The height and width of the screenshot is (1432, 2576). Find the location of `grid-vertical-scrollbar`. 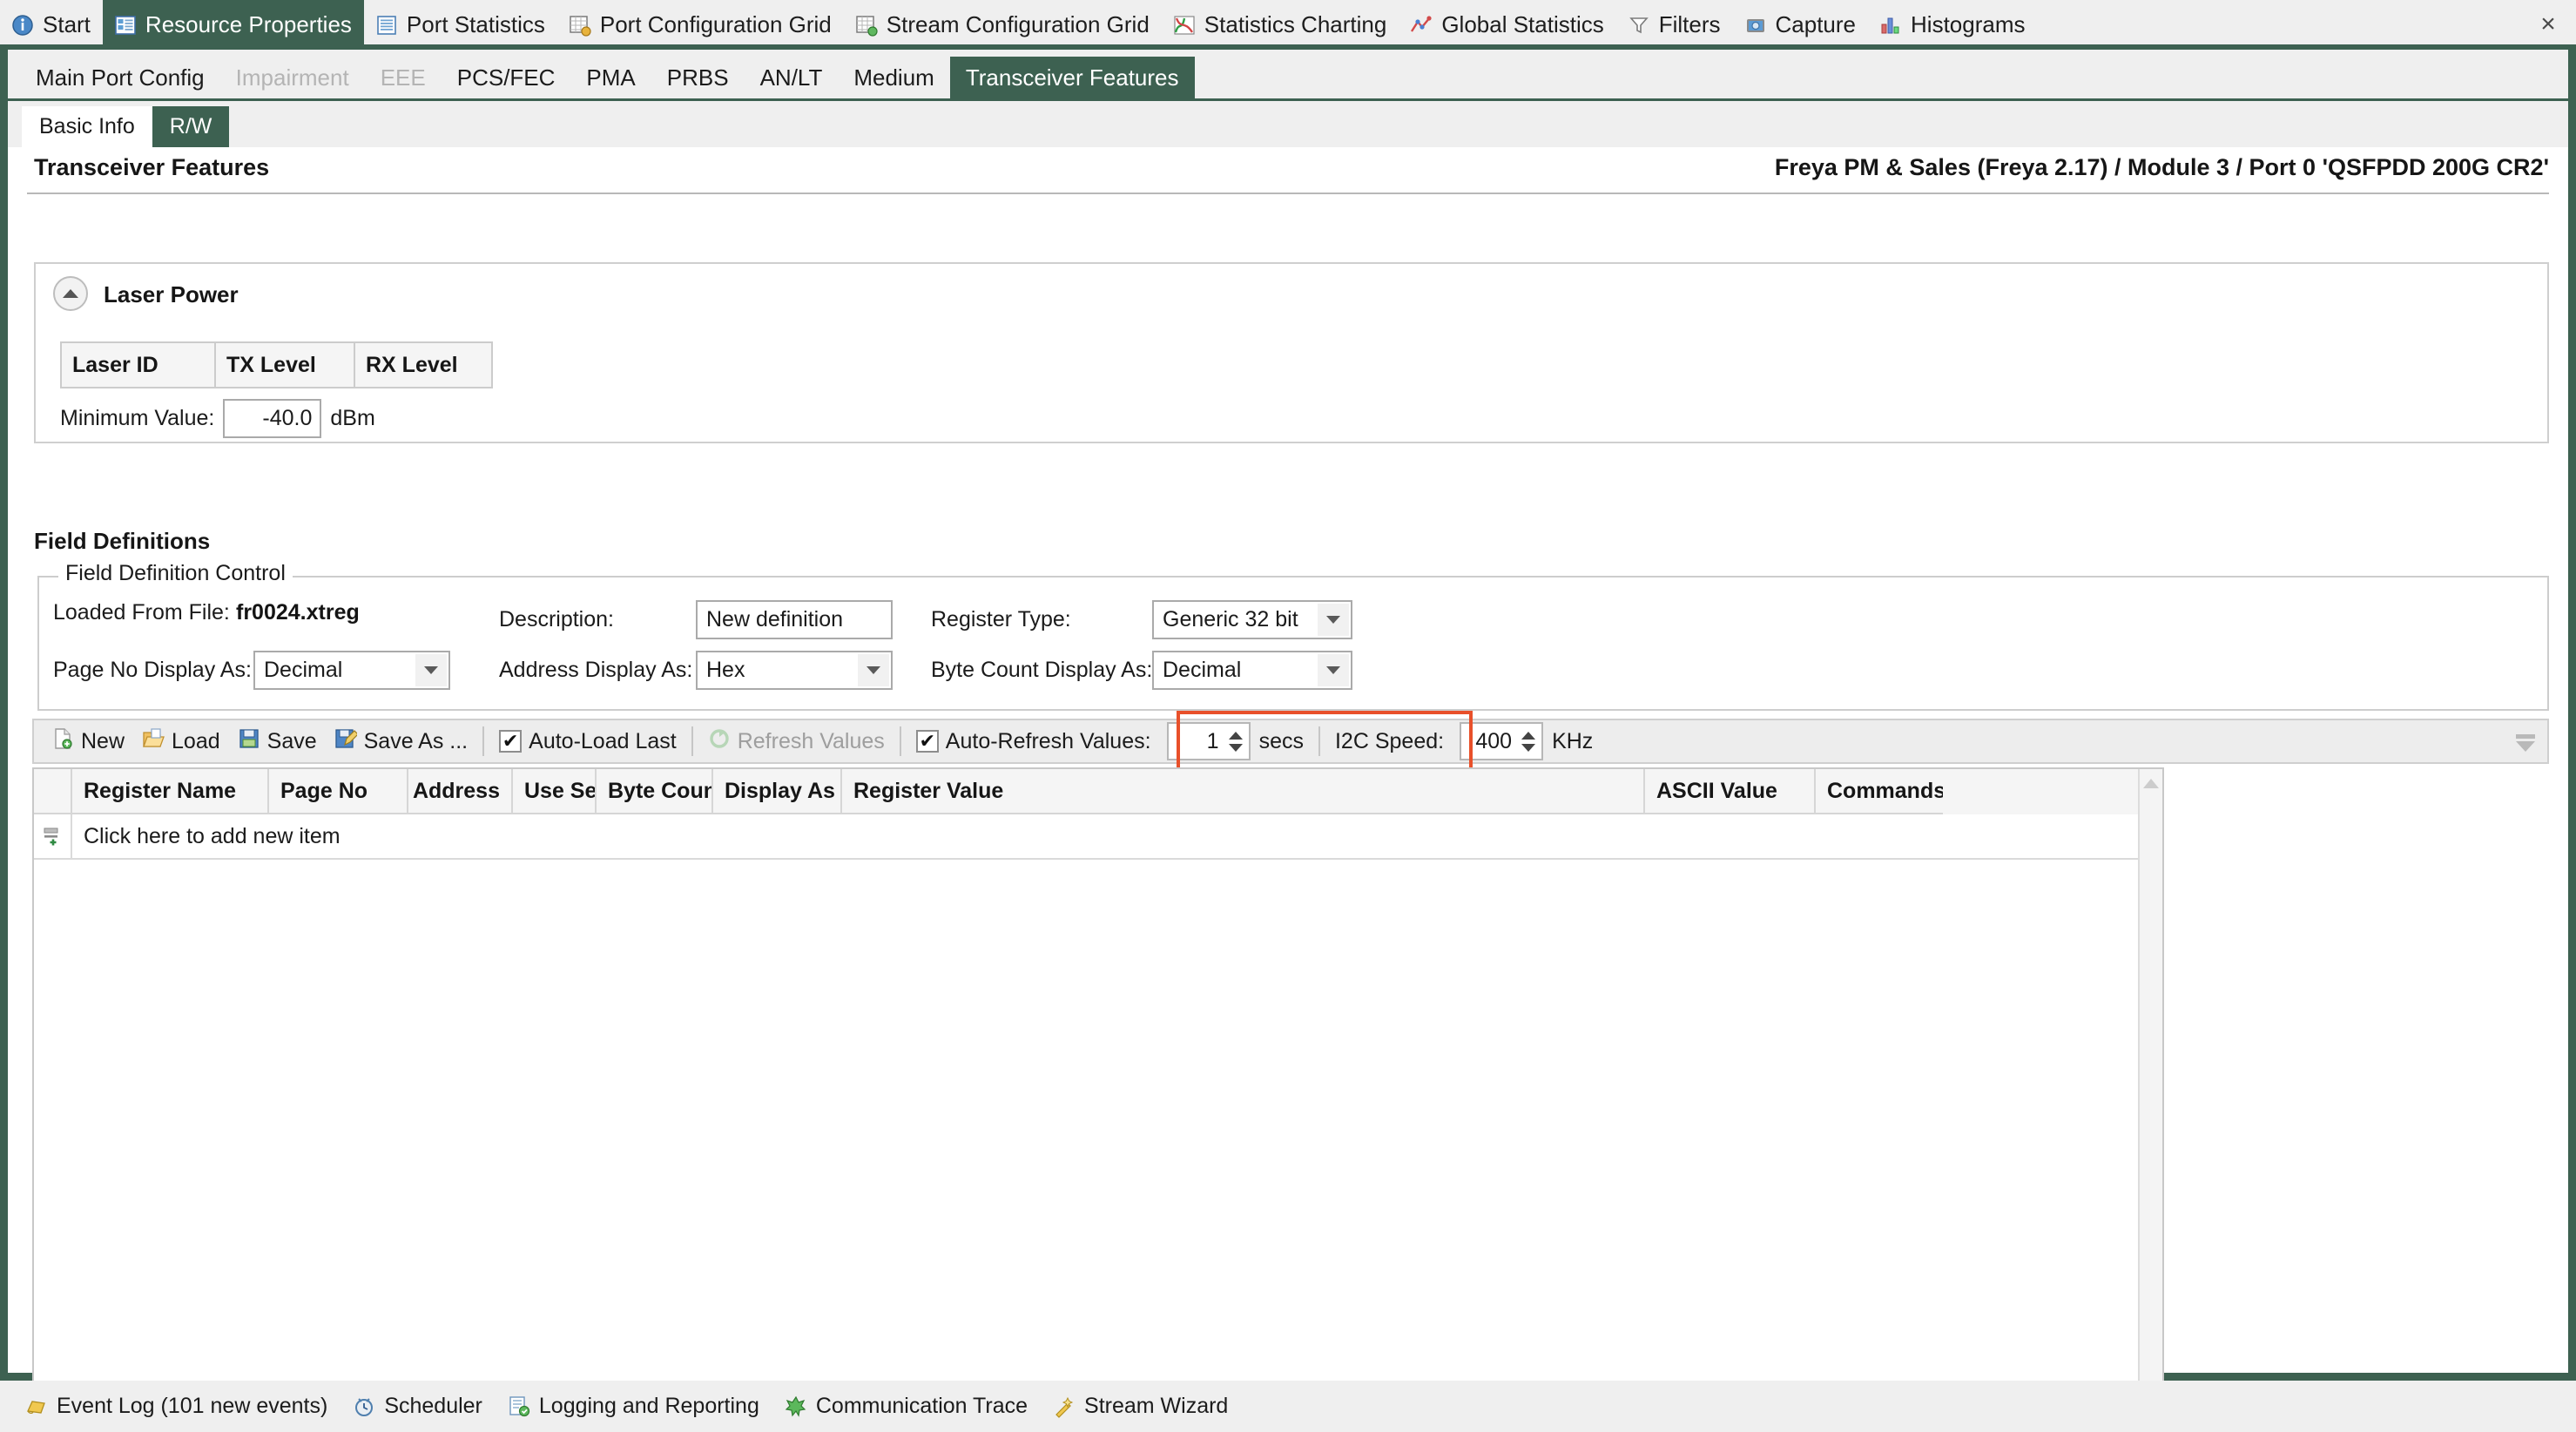

grid-vertical-scrollbar is located at coordinates (2150, 1094).